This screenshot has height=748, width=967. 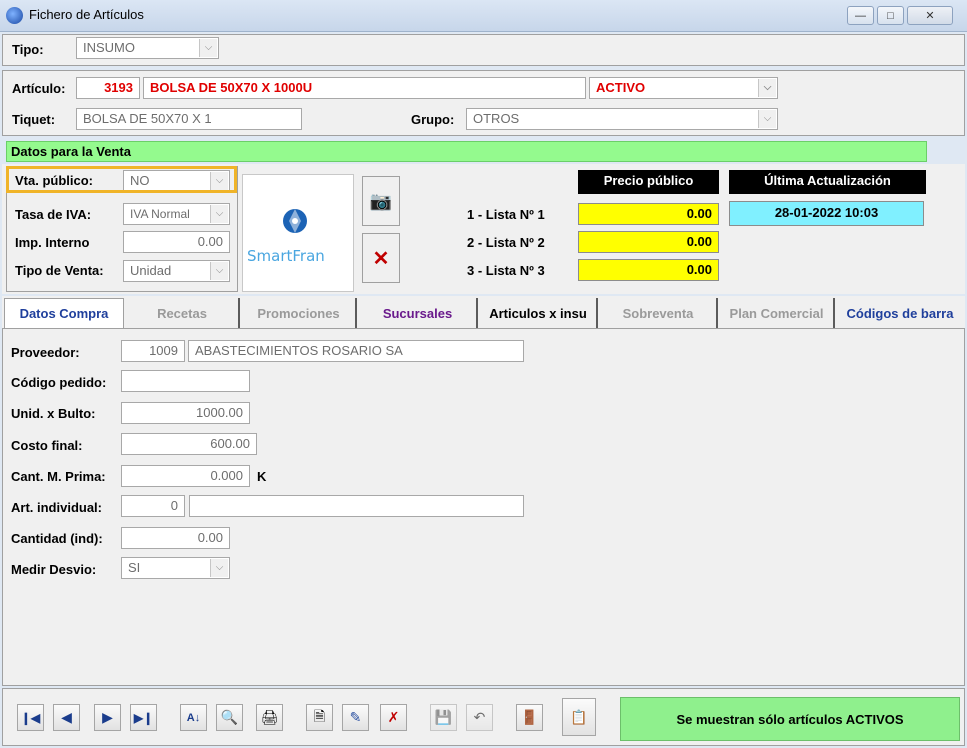 What do you see at coordinates (539, 313) in the screenshot?
I see `tab-articulos-x-insumo: Articulos x insu` at bounding box center [539, 313].